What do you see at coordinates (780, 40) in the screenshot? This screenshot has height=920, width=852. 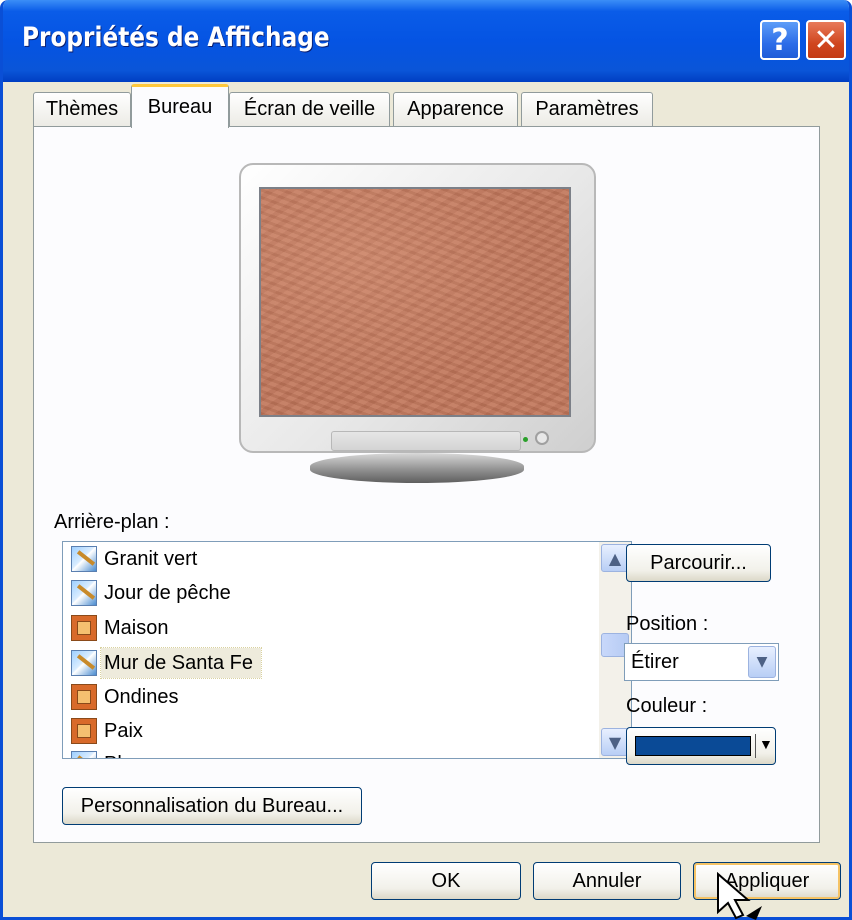 I see `help-button: ?` at bounding box center [780, 40].